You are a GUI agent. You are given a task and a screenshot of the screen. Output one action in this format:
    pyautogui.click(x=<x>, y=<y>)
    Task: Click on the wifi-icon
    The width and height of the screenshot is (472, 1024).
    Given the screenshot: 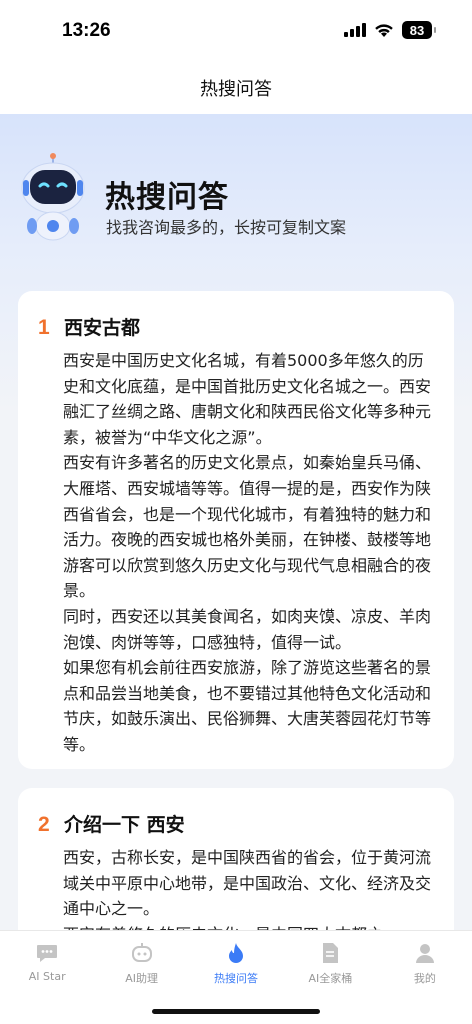 What is the action you would take?
    pyautogui.click(x=384, y=30)
    